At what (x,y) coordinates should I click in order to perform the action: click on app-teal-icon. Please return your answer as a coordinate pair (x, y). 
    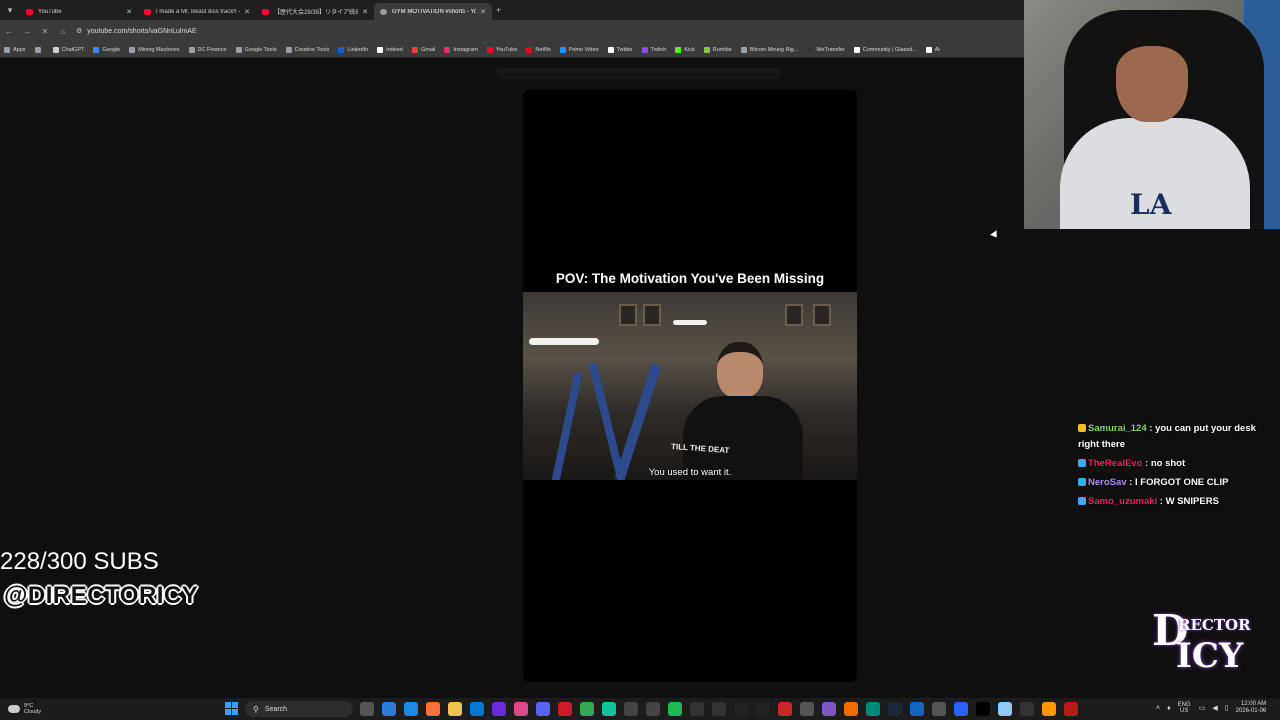
    Looking at the image, I should click on (873, 709).